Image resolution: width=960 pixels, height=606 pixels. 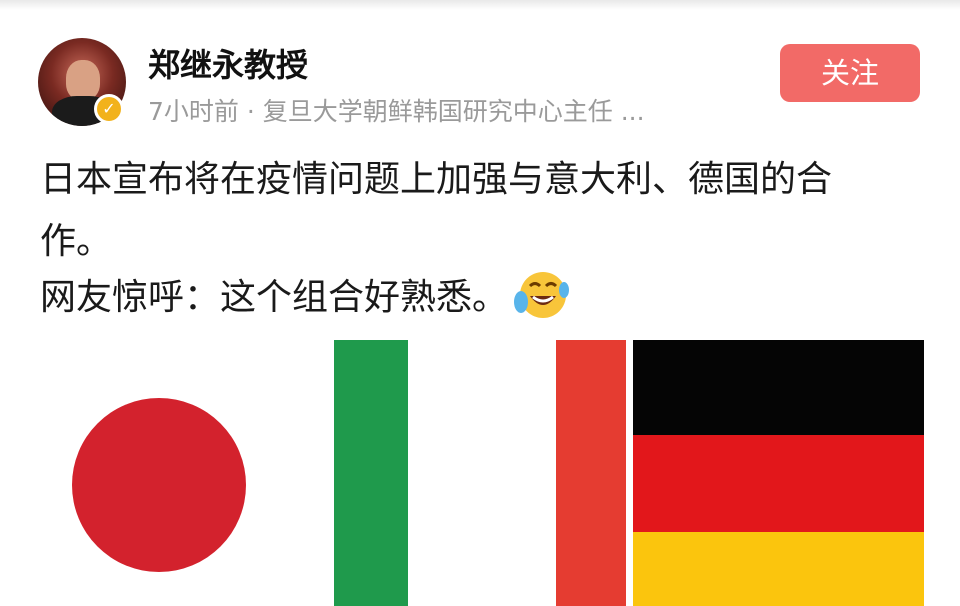 I want to click on post-text-line-2: 作。, so click(x=76, y=241).